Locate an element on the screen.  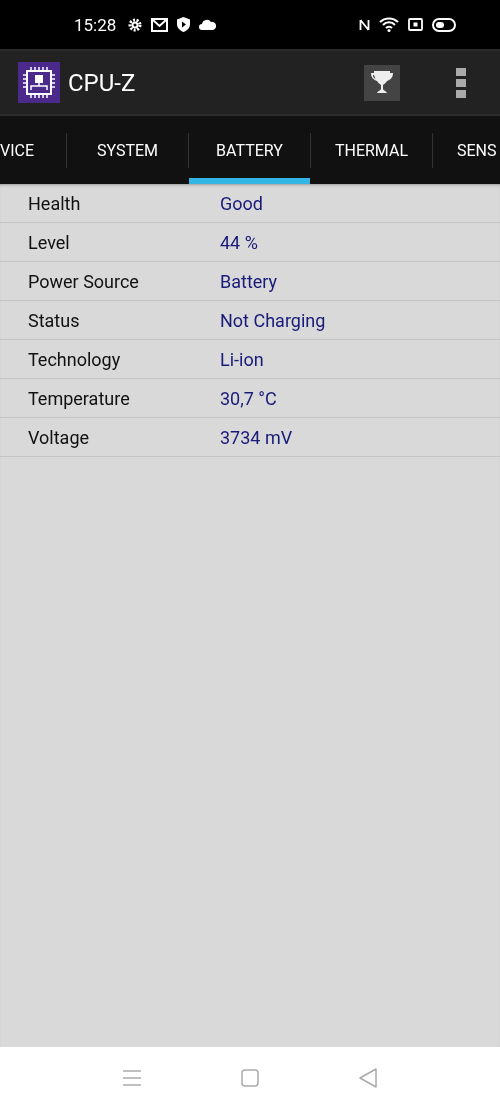
field-label: Temperature is located at coordinates (79, 398).